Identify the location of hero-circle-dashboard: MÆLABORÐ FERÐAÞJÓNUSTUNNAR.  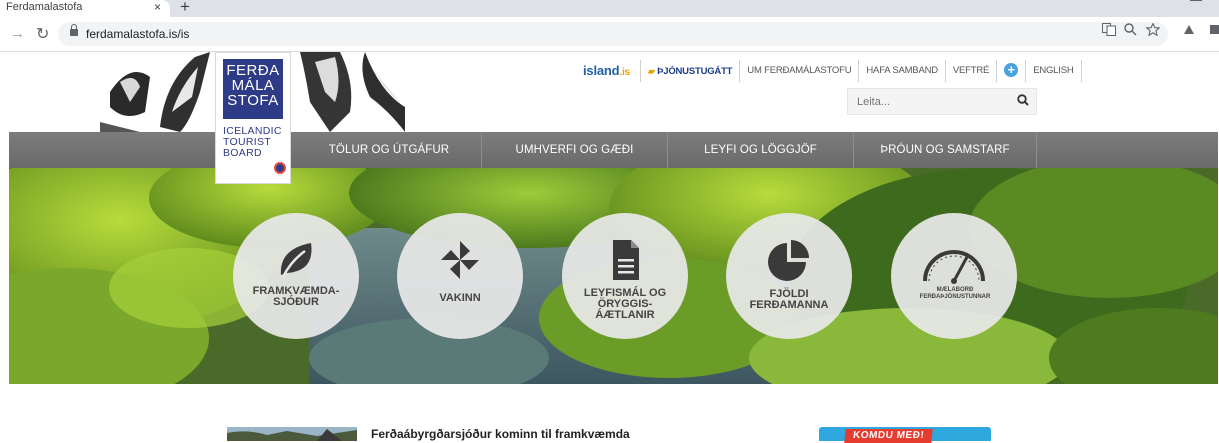
(954, 276).